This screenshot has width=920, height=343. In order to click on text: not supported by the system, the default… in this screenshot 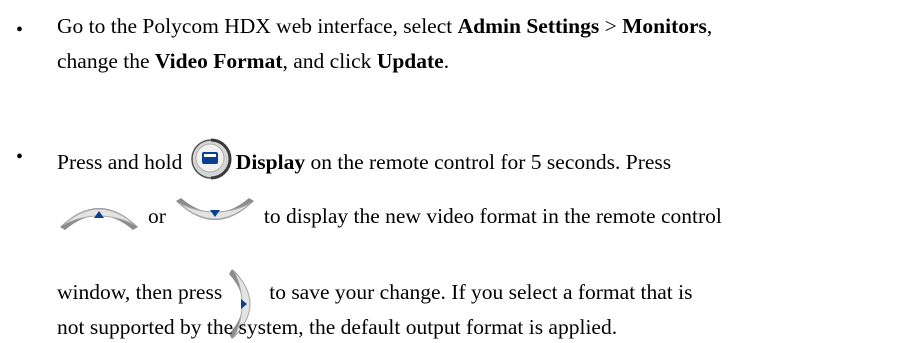, I will do `click(337, 327)`.